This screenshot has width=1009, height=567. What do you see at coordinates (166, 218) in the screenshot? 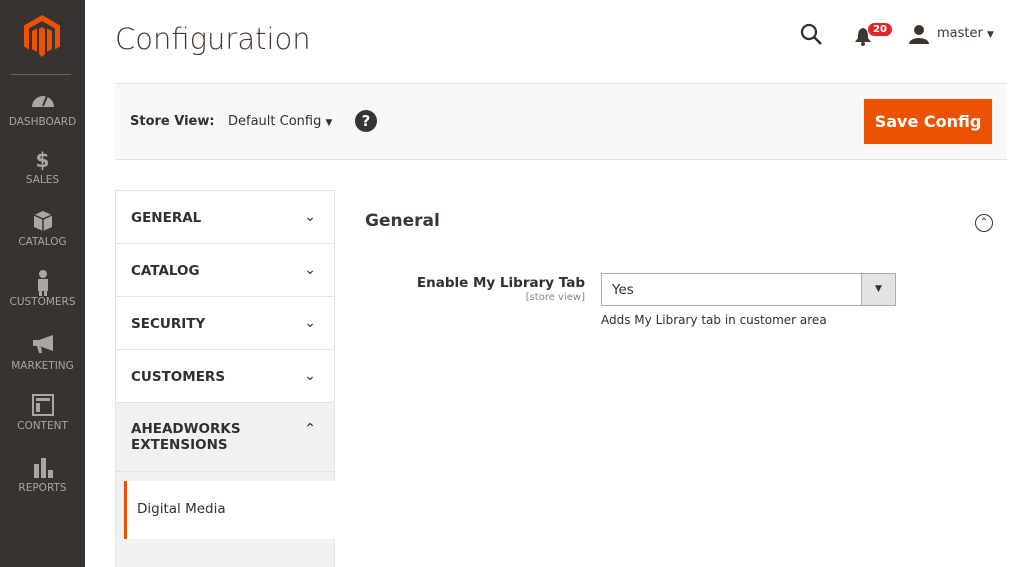
I see `tab-label: GENERAL` at bounding box center [166, 218].